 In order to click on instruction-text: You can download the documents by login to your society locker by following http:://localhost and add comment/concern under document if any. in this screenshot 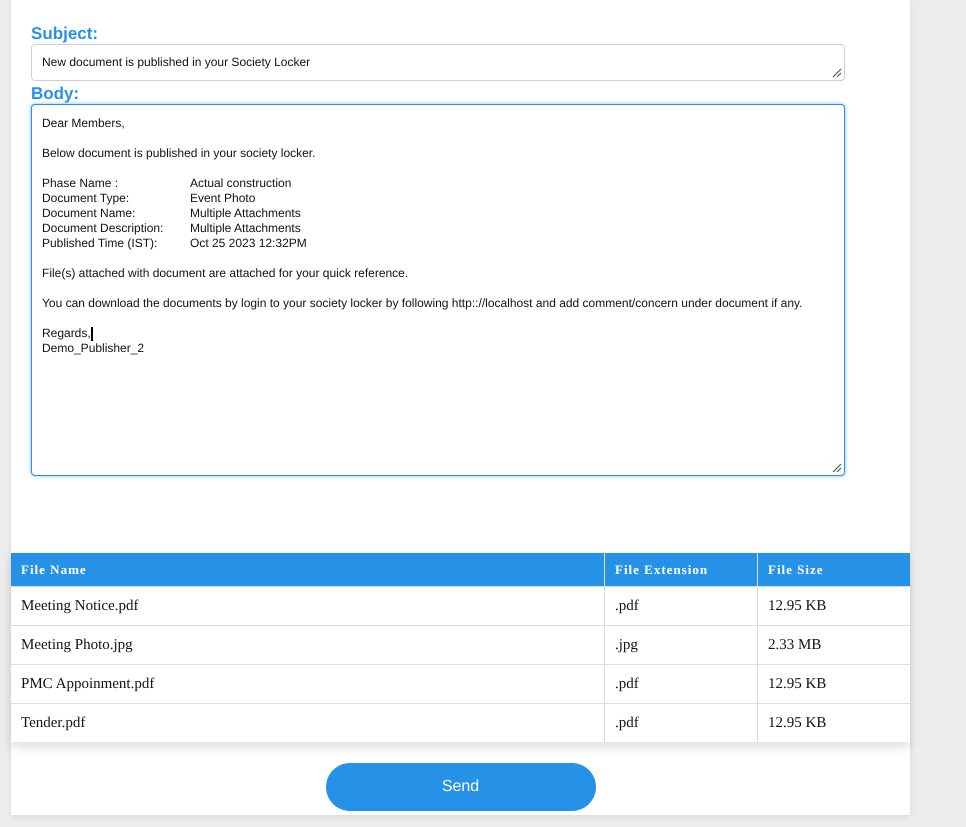, I will do `click(423, 303)`.